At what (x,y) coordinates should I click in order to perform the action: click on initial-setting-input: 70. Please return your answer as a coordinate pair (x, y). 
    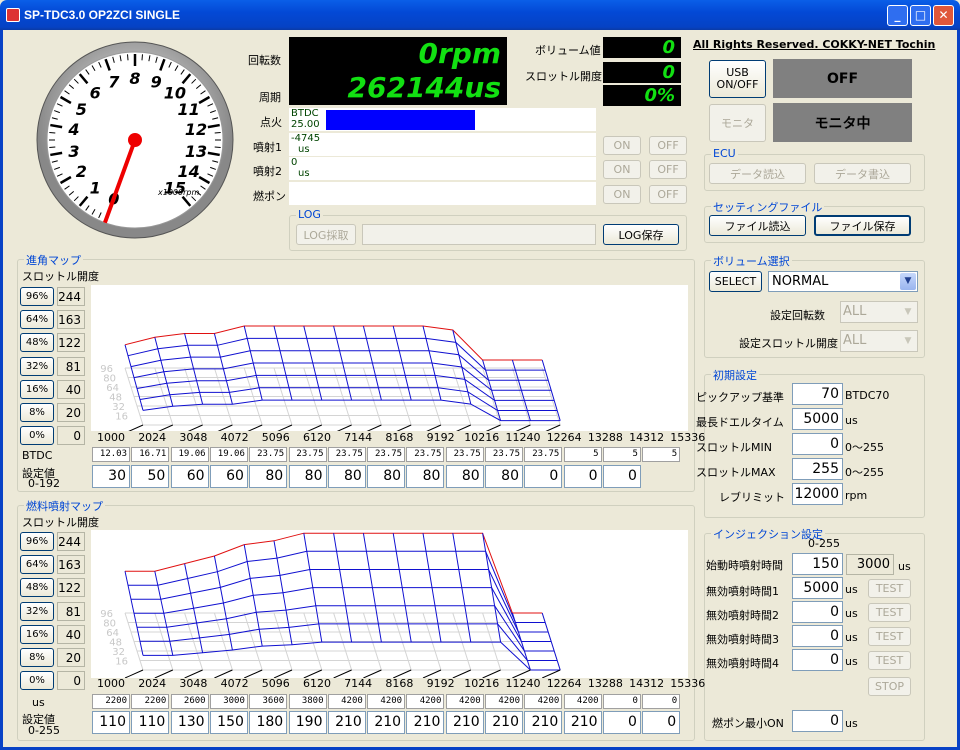
    Looking at the image, I should click on (817, 394).